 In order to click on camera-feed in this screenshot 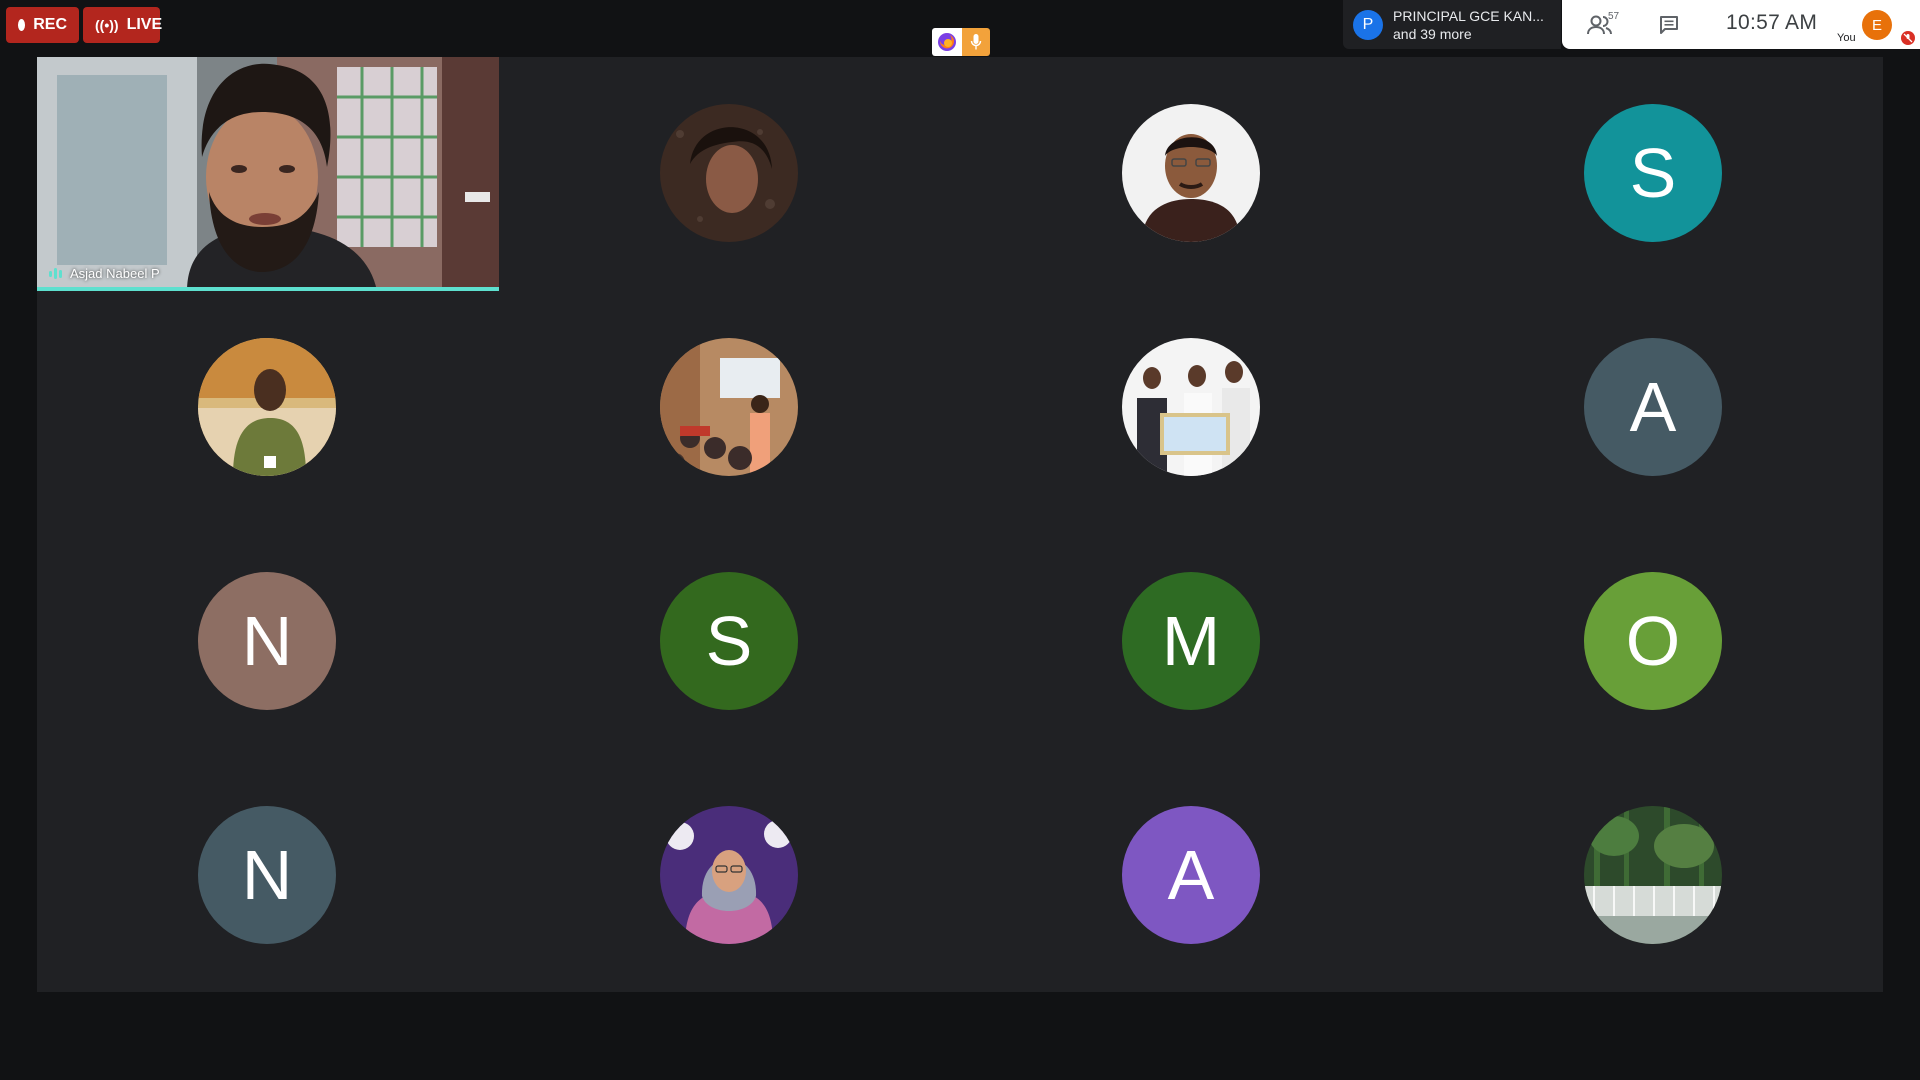, I will do `click(268, 174)`.